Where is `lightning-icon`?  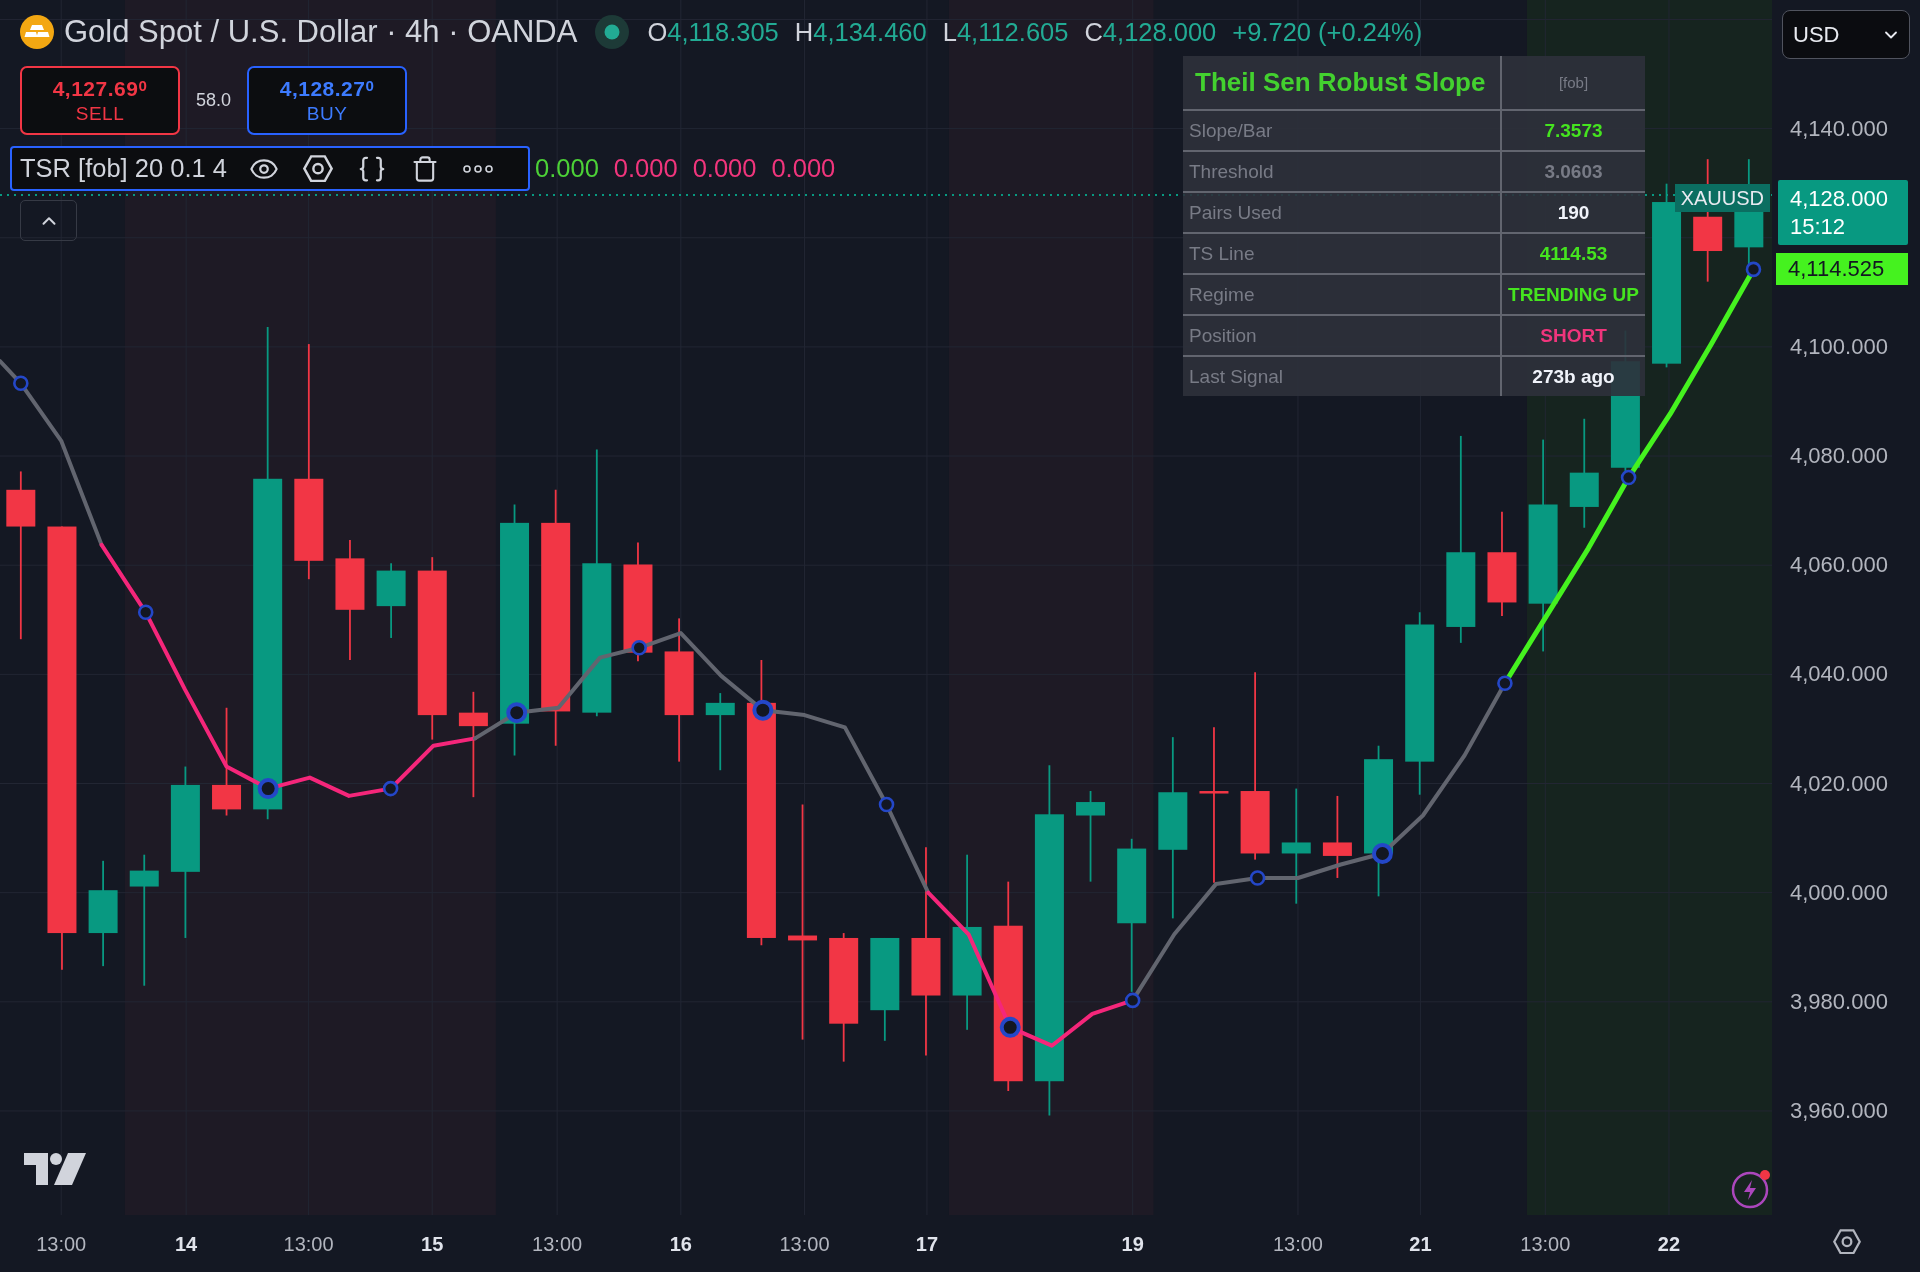 lightning-icon is located at coordinates (1751, 1189).